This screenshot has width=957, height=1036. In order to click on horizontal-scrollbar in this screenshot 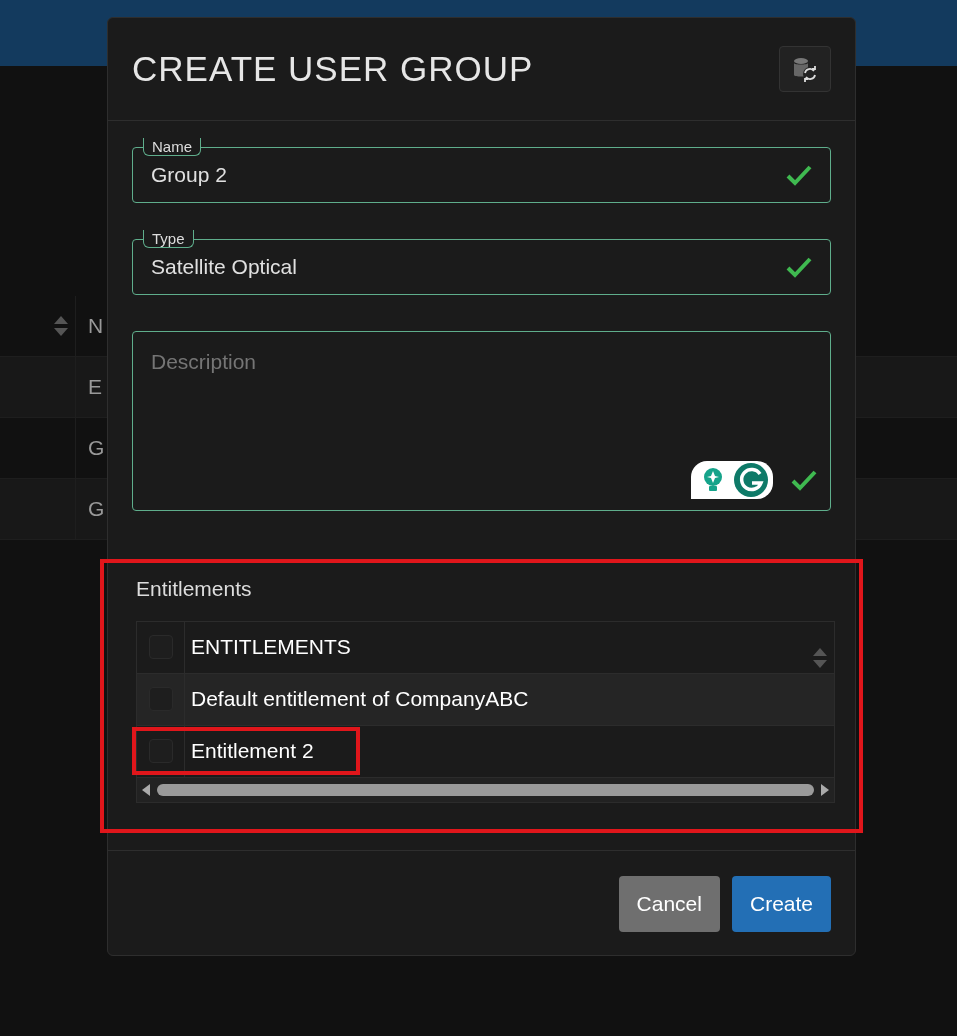, I will do `click(485, 789)`.